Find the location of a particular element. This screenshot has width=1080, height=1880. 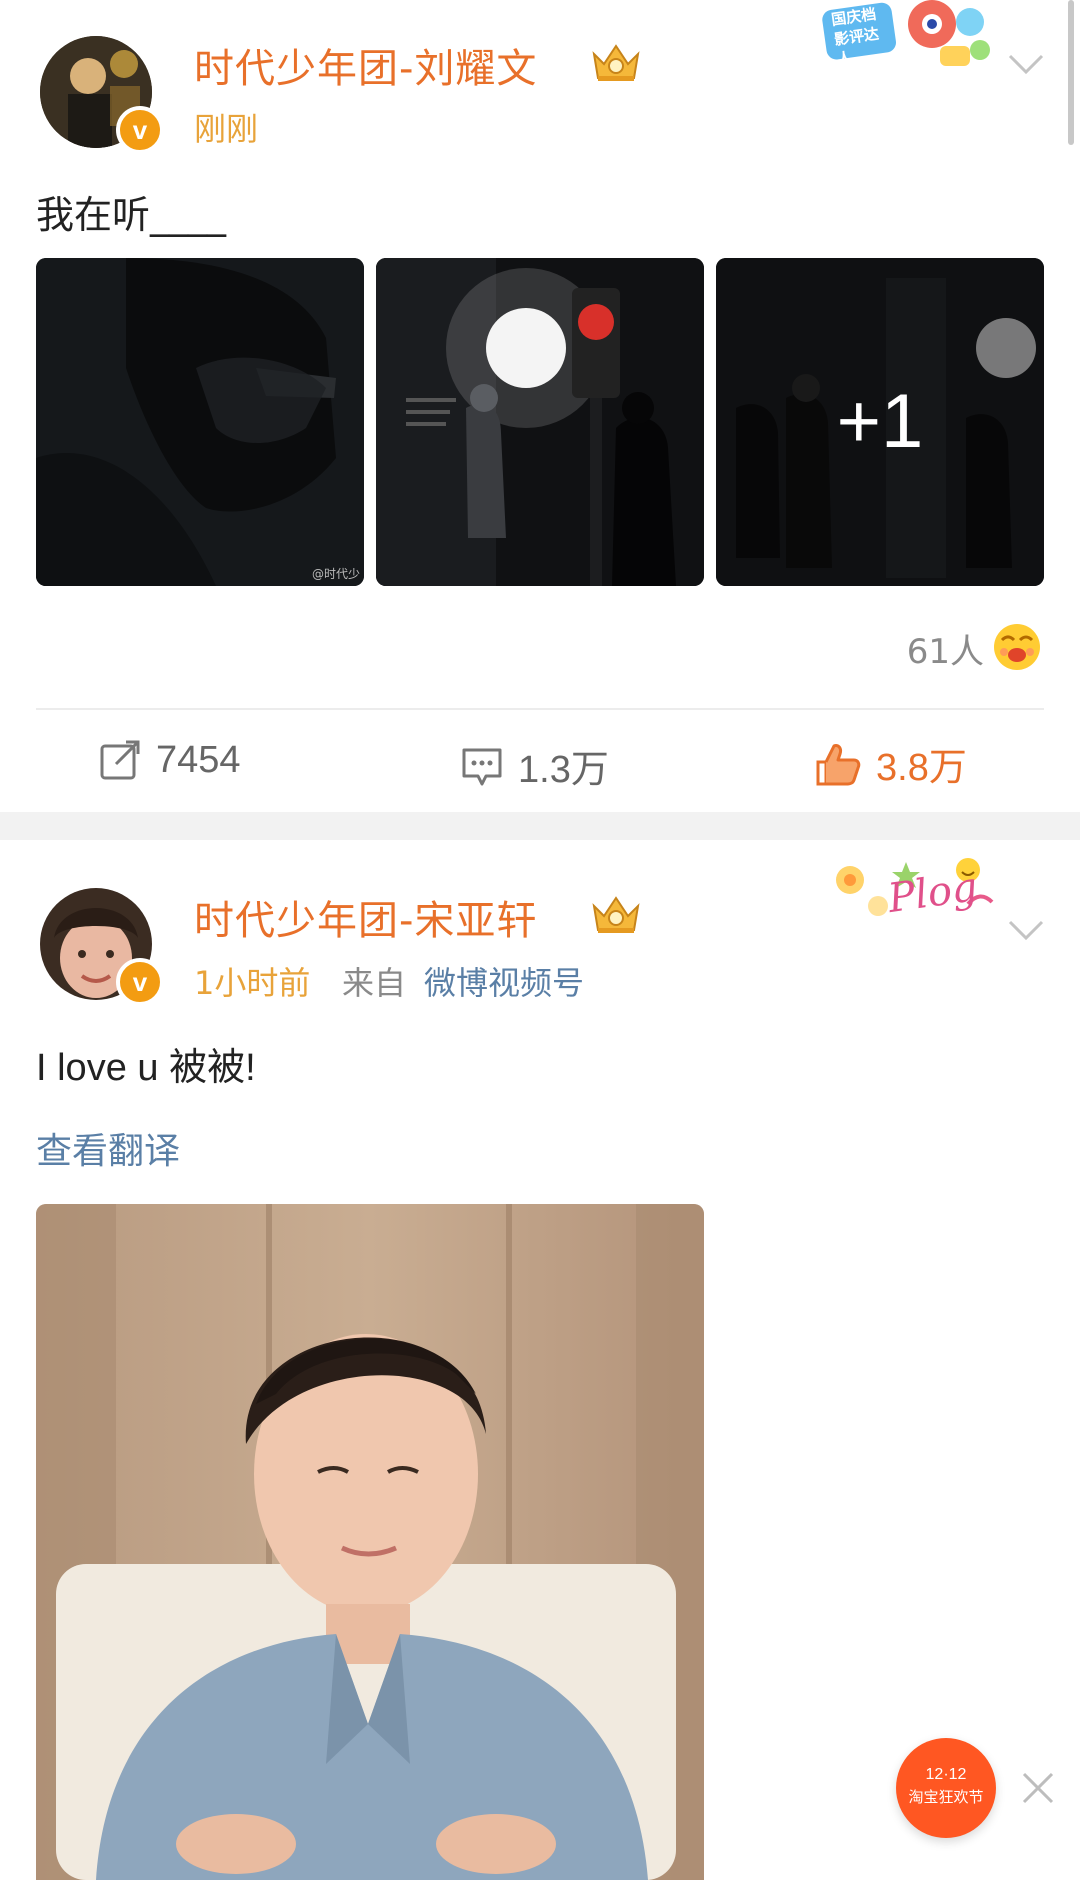

thumbs-up-icon is located at coordinates (838, 764).